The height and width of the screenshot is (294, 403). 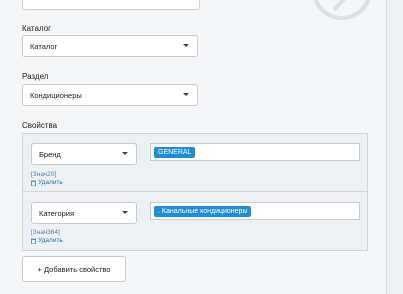 I want to click on section-select: Кондиционеры, so click(x=110, y=95).